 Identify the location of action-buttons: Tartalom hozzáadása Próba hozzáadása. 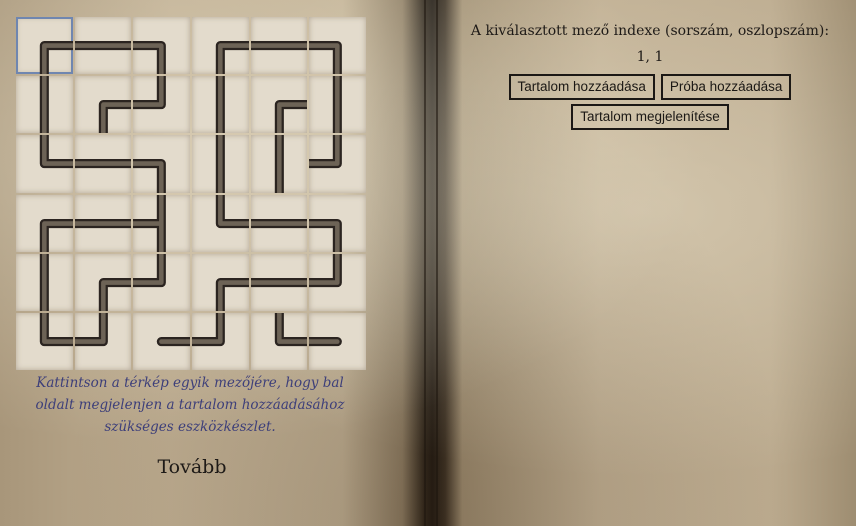
(650, 87).